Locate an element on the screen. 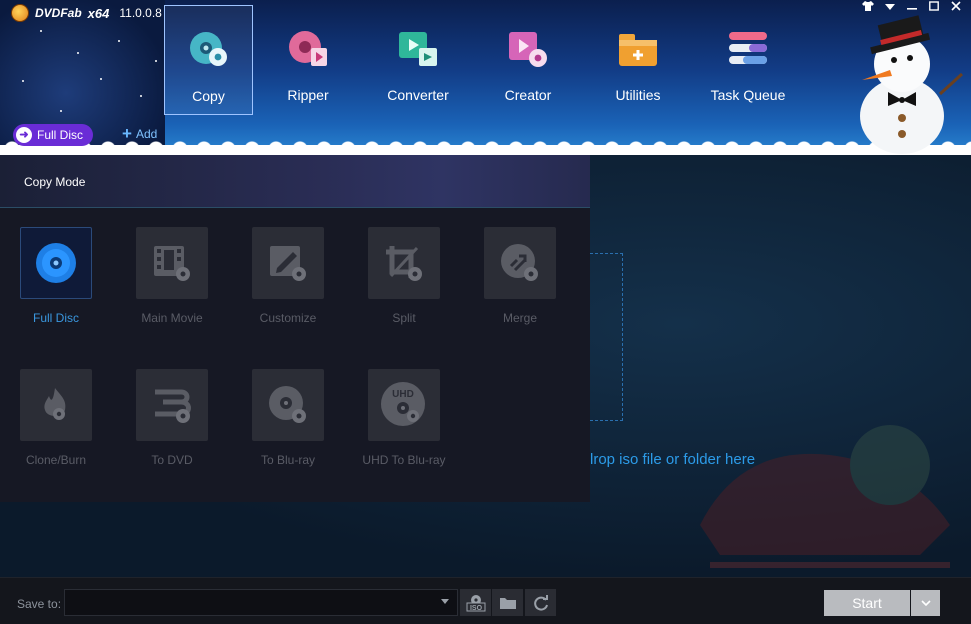  main-movie-icon is located at coordinates (172, 263).